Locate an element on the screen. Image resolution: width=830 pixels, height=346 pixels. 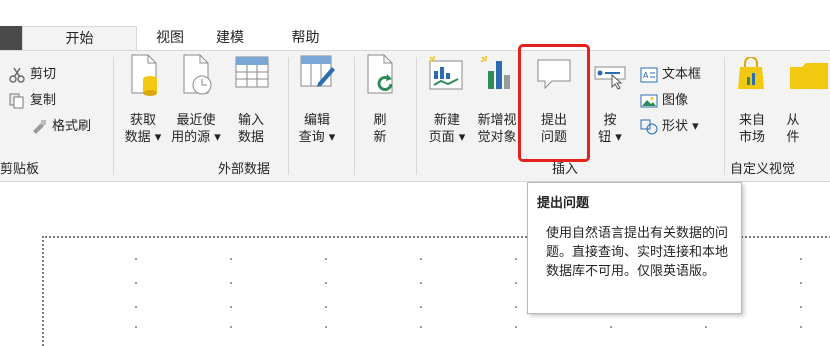
get-data-label-1: 获取 is located at coordinates (142, 120).